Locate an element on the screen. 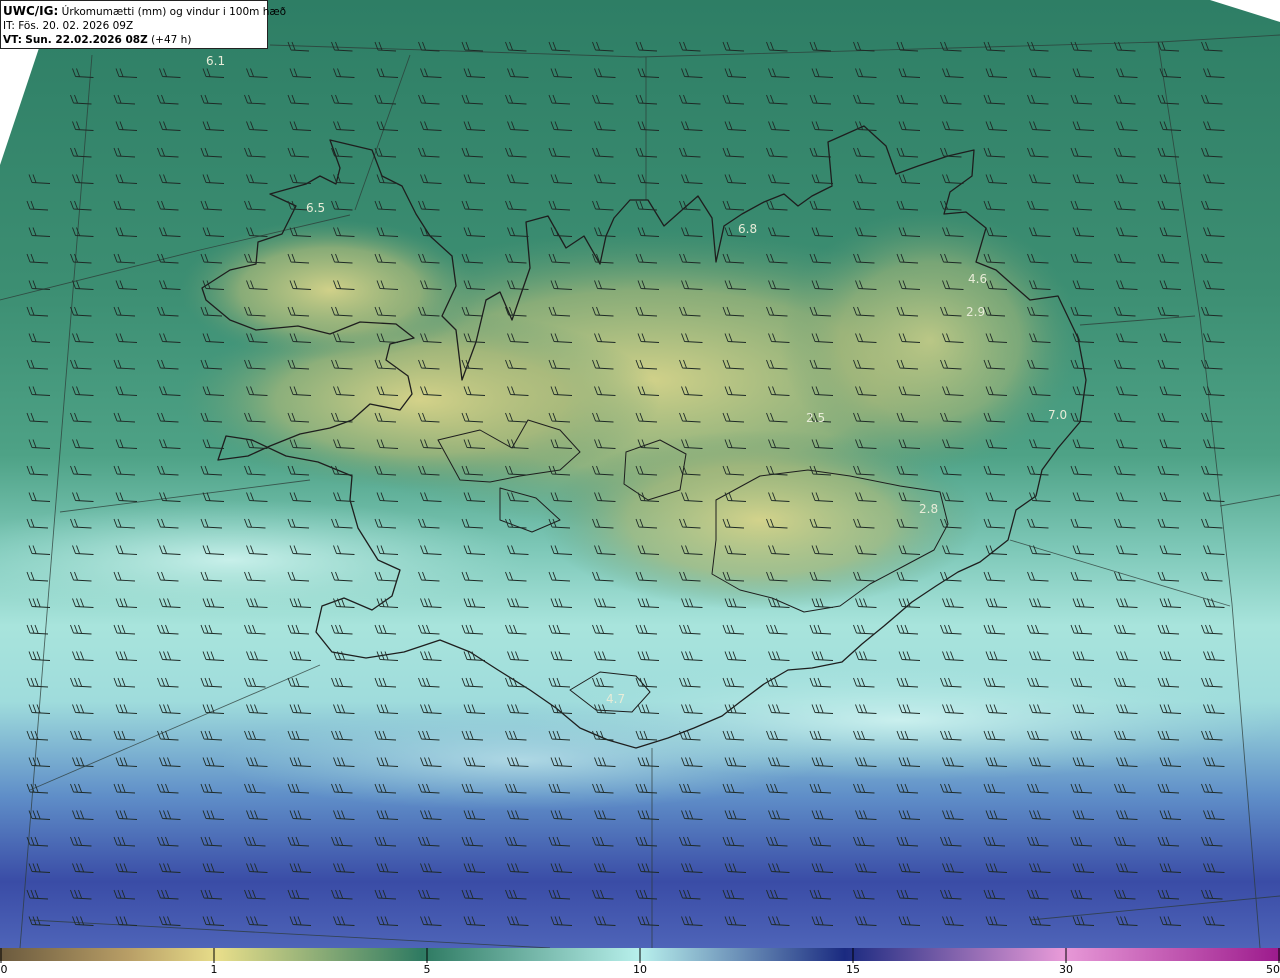  value-label: 6.5 is located at coordinates (315, 208).